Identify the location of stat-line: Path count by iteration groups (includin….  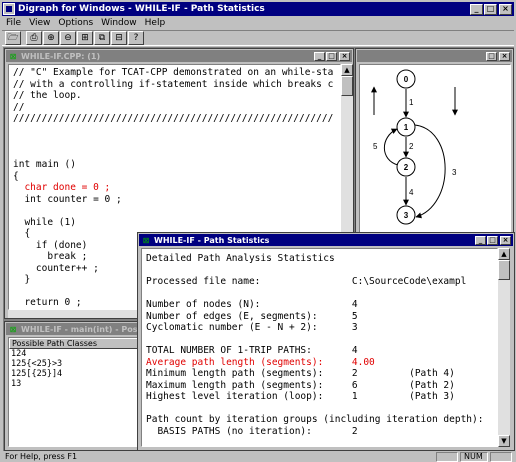
(315, 419).